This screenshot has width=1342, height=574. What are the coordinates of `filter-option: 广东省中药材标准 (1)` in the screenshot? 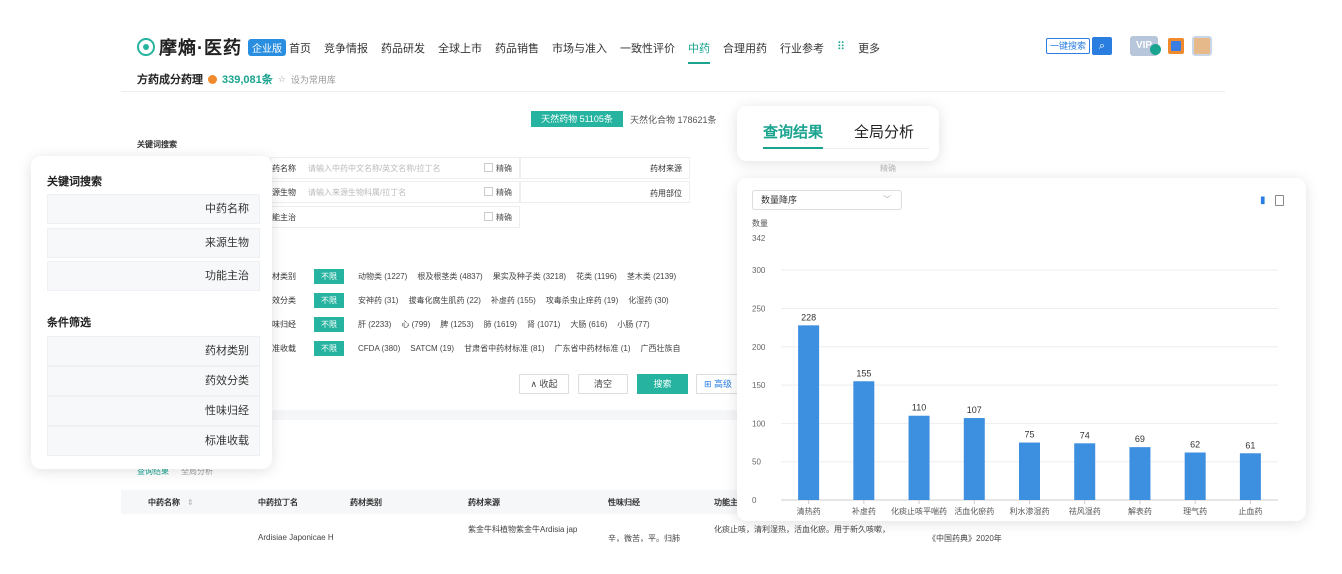 It's located at (593, 348).